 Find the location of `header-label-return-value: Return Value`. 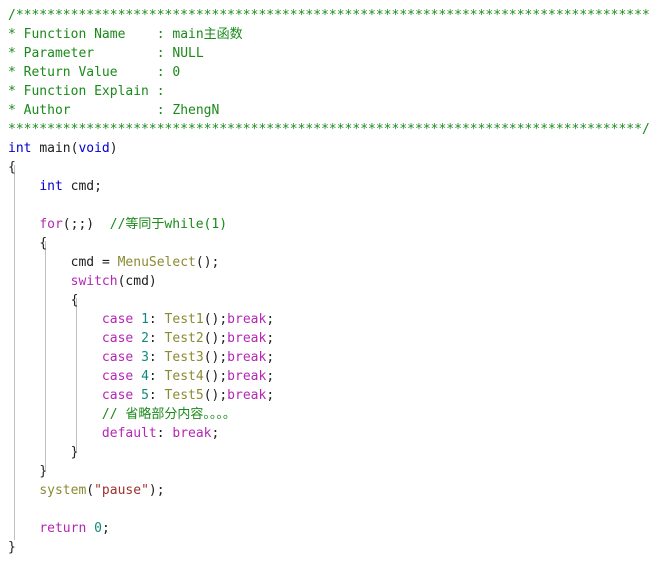

header-label-return-value: Return Value is located at coordinates (70, 72).